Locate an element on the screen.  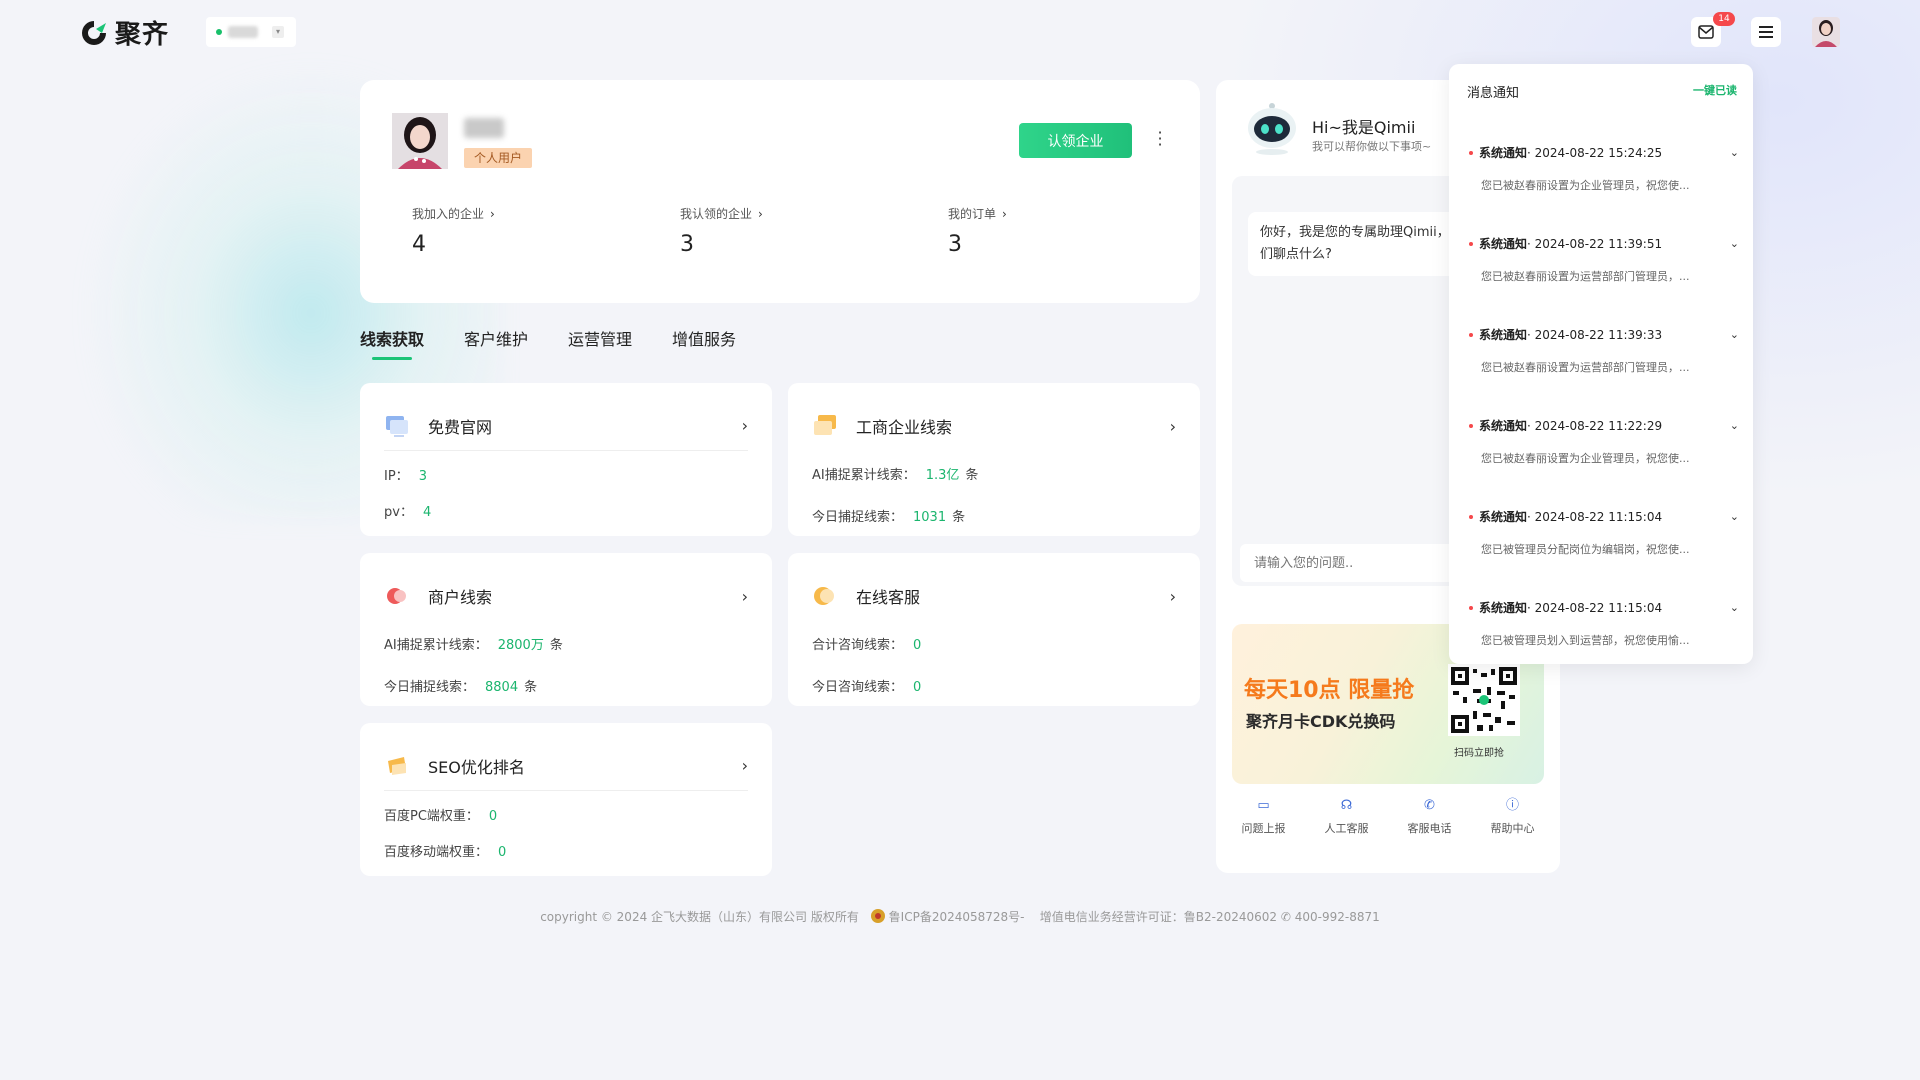
qr-code-icon is located at coordinates (1484, 700).